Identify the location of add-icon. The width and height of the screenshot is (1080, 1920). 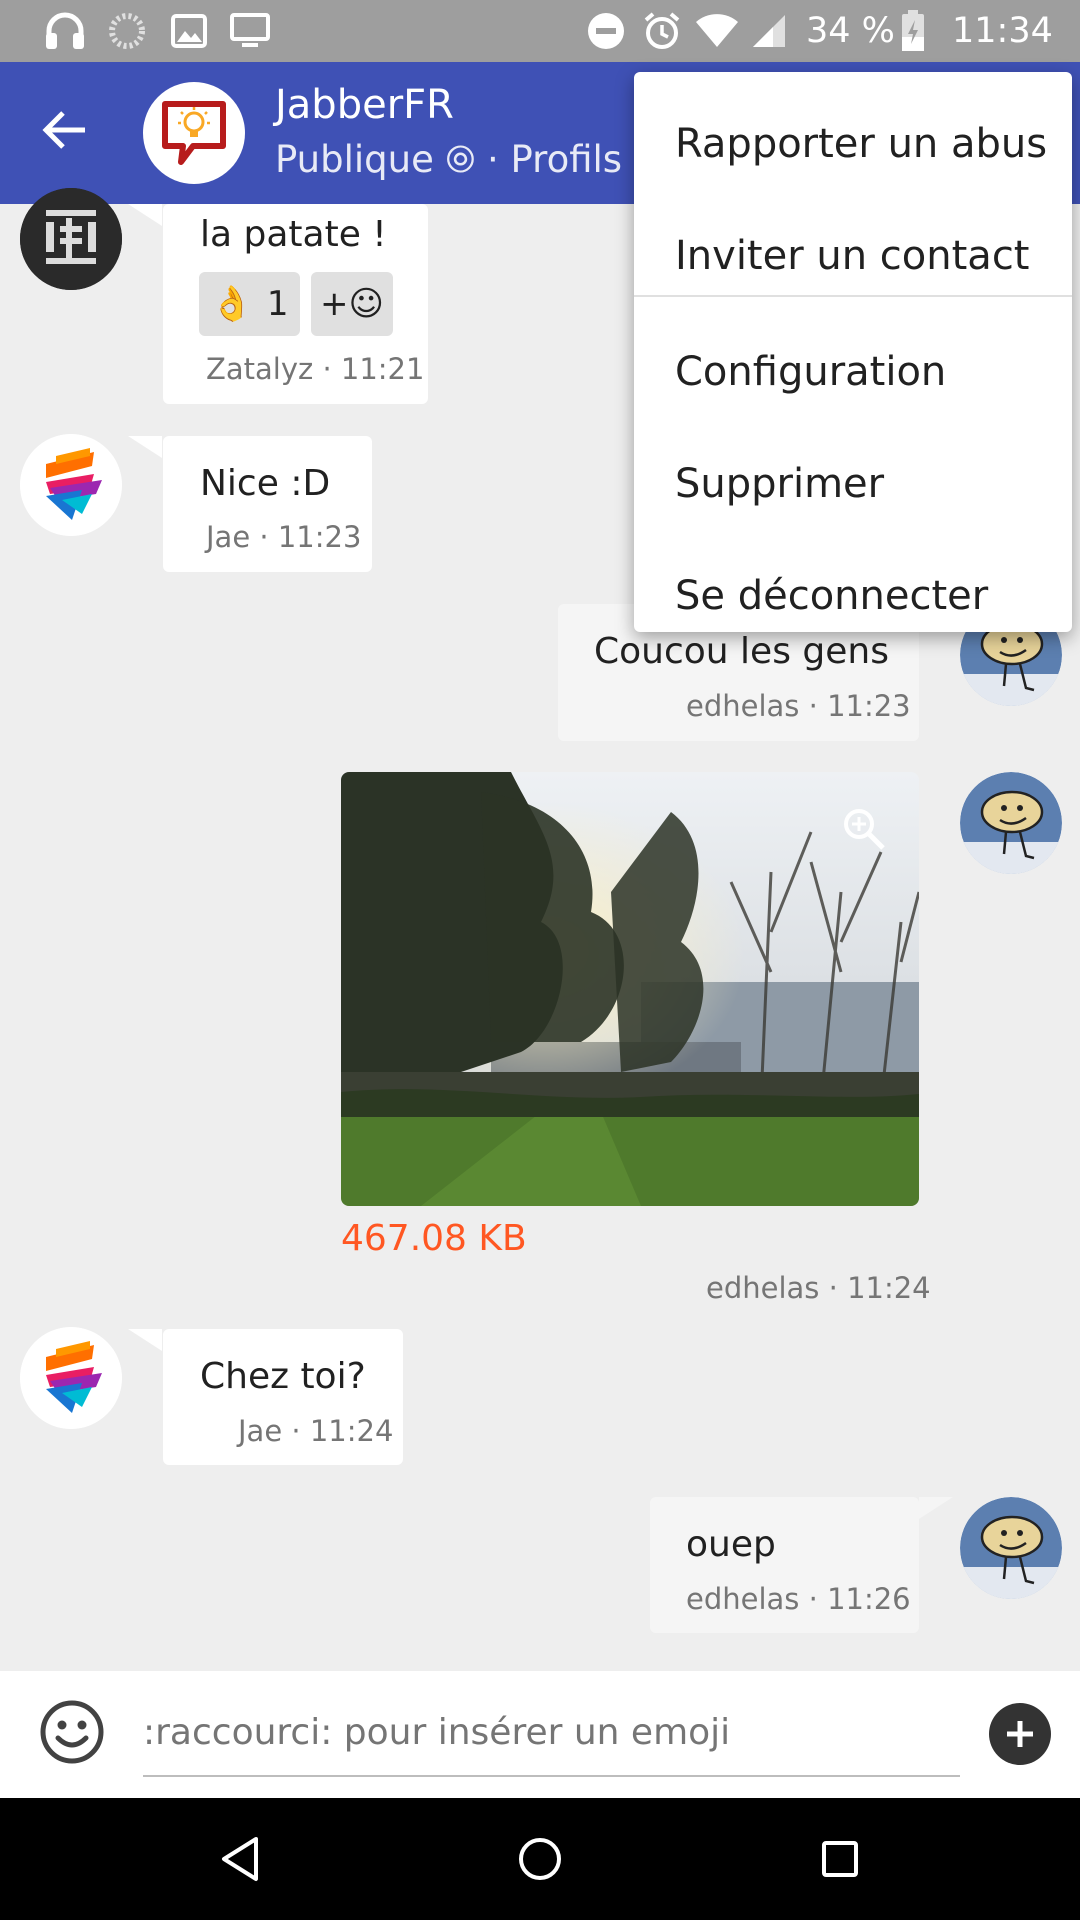
(1020, 1734).